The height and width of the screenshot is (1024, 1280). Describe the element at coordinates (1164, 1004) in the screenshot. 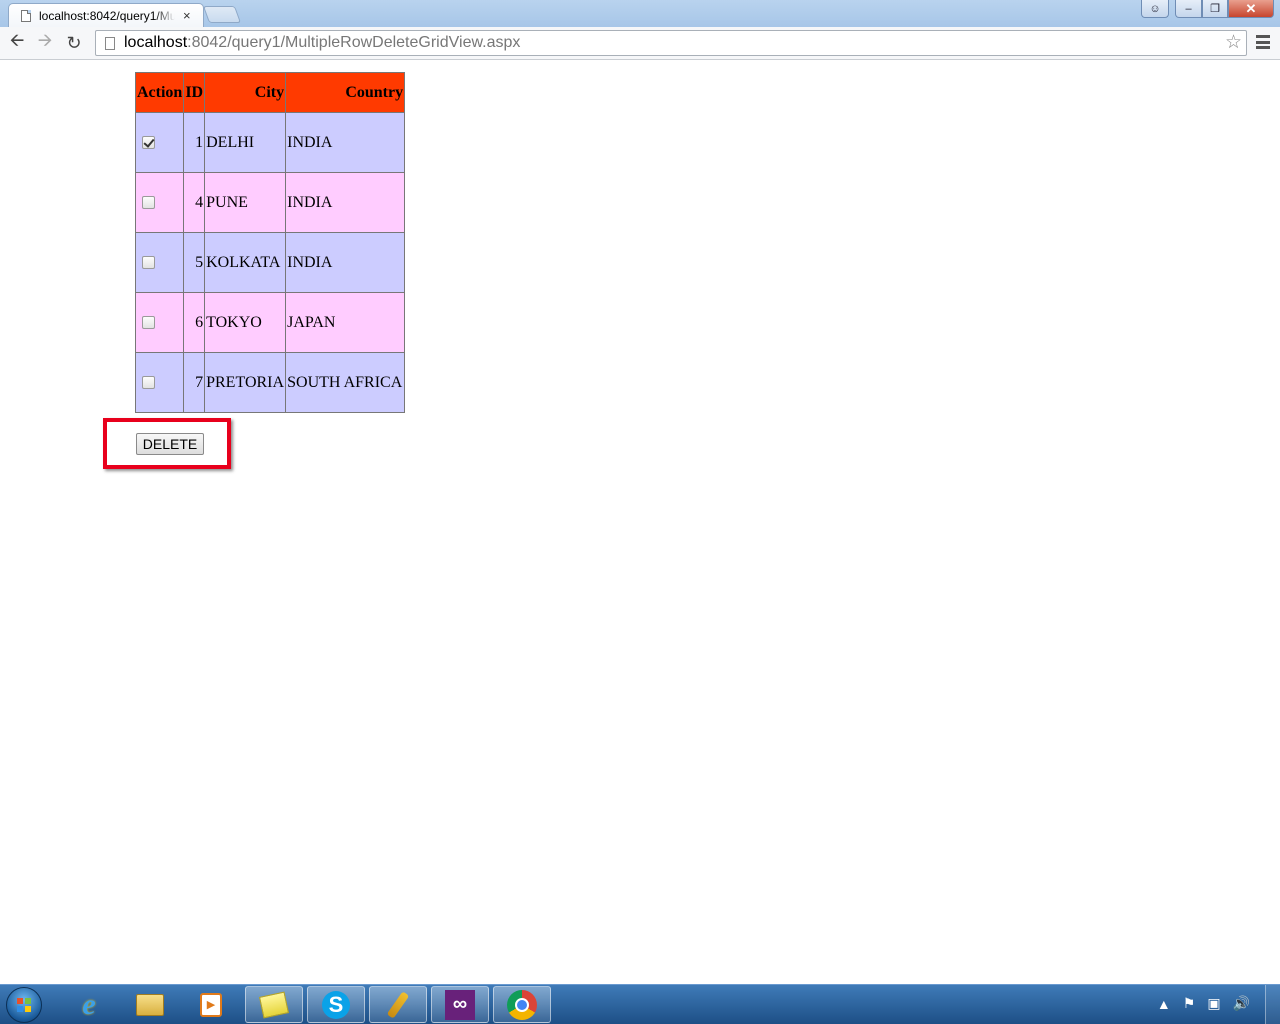

I see `show-hidden-icons-icon: ▲` at that location.